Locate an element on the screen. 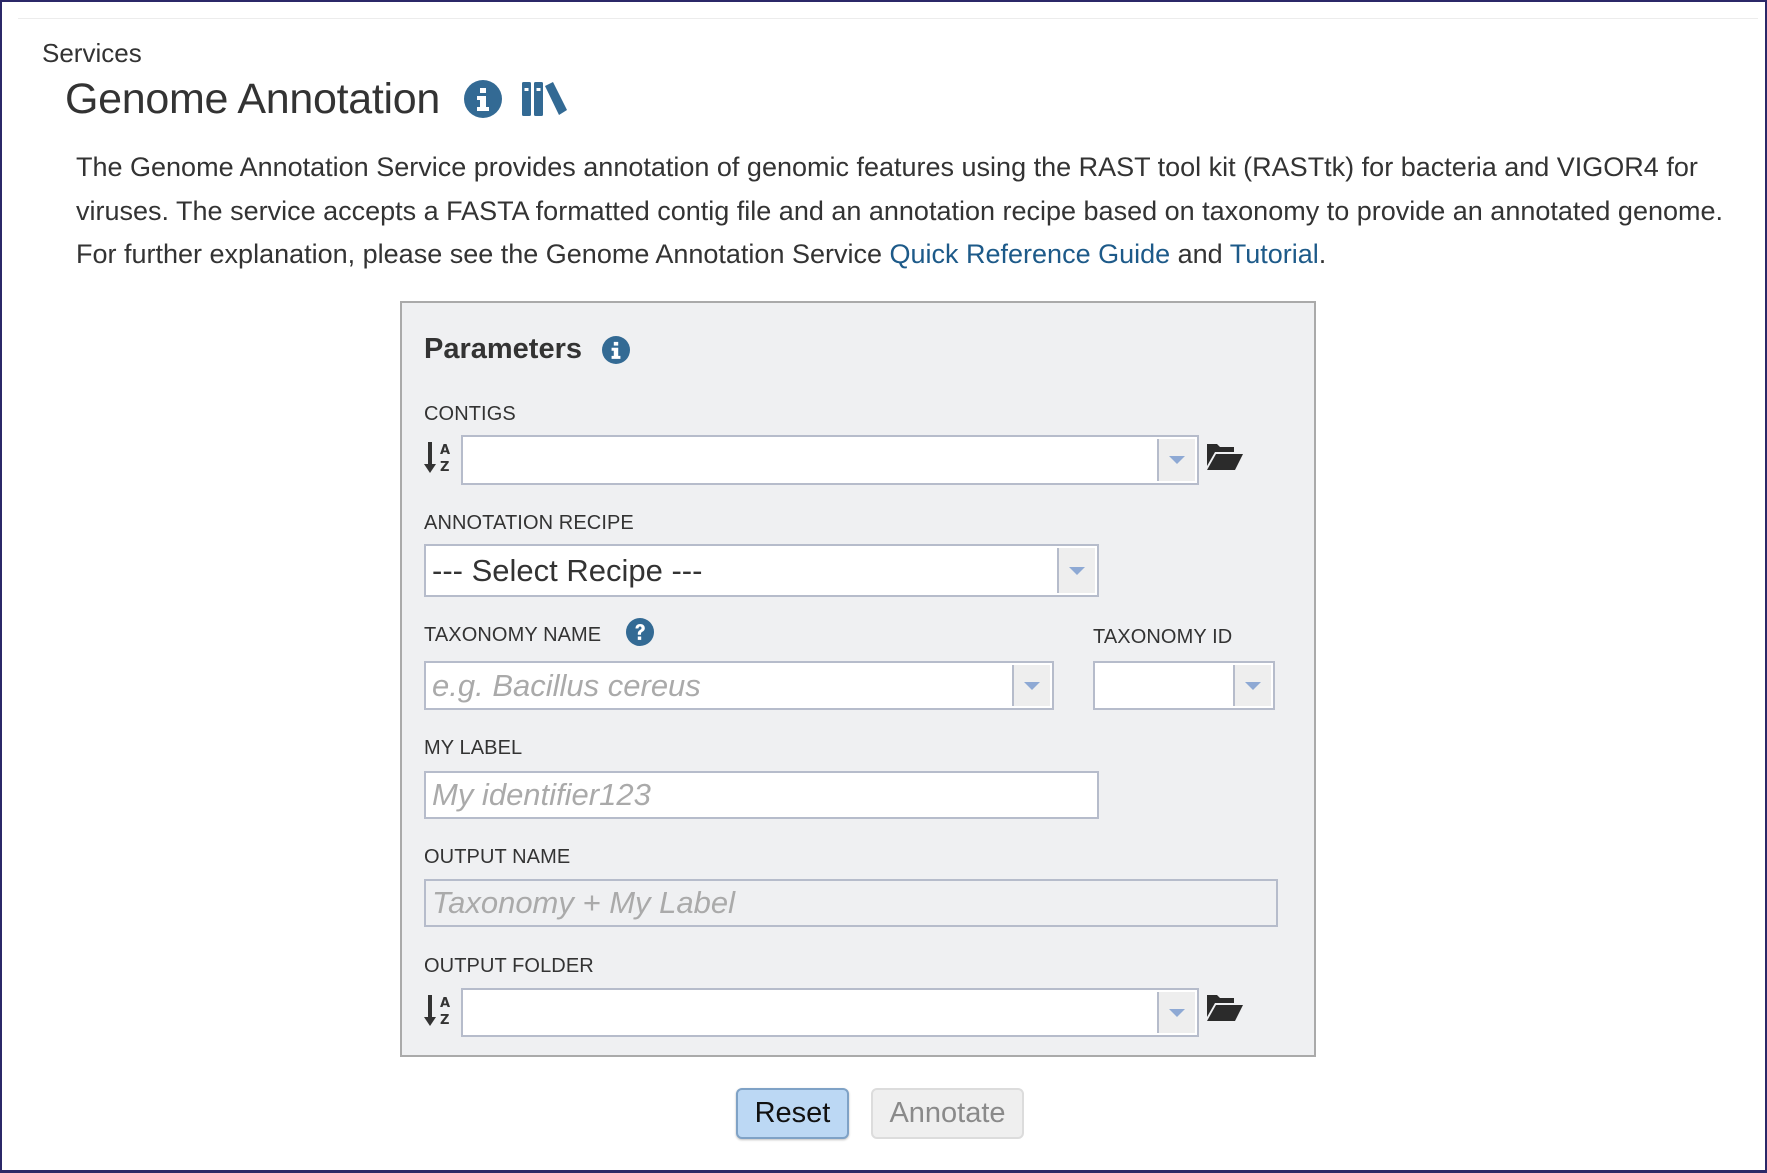 The width and height of the screenshot is (1767, 1173). annotation-recipe-label: ANNOTATION RECIPE is located at coordinates (529, 523).